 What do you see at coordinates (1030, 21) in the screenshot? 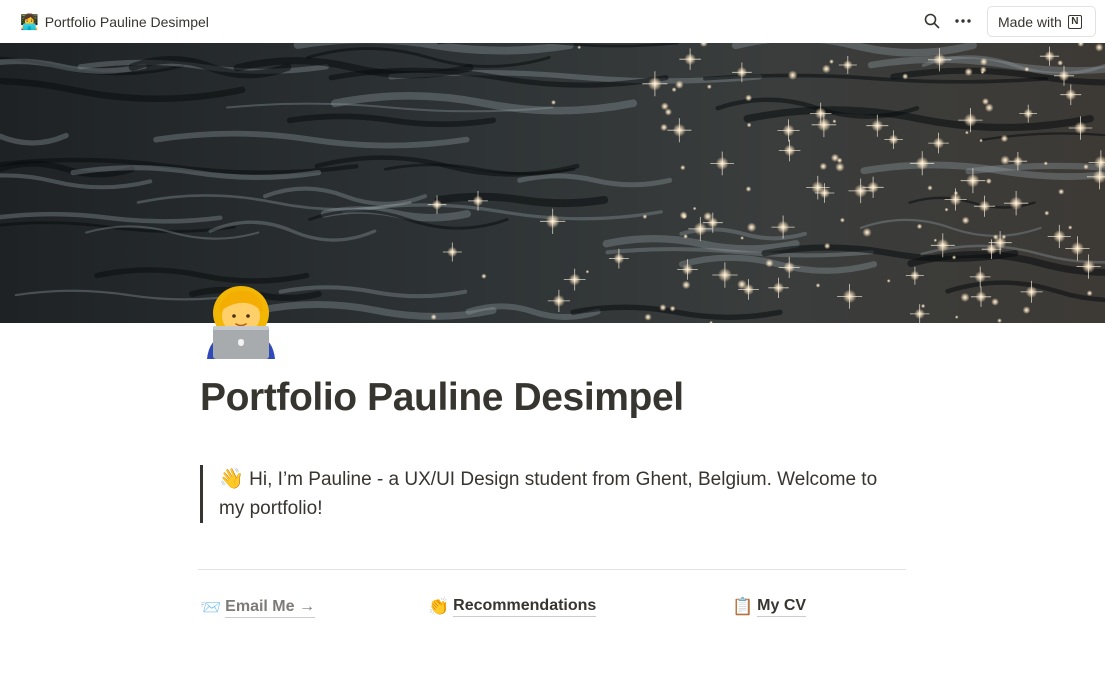
I see `made-with-label: Made with` at bounding box center [1030, 21].